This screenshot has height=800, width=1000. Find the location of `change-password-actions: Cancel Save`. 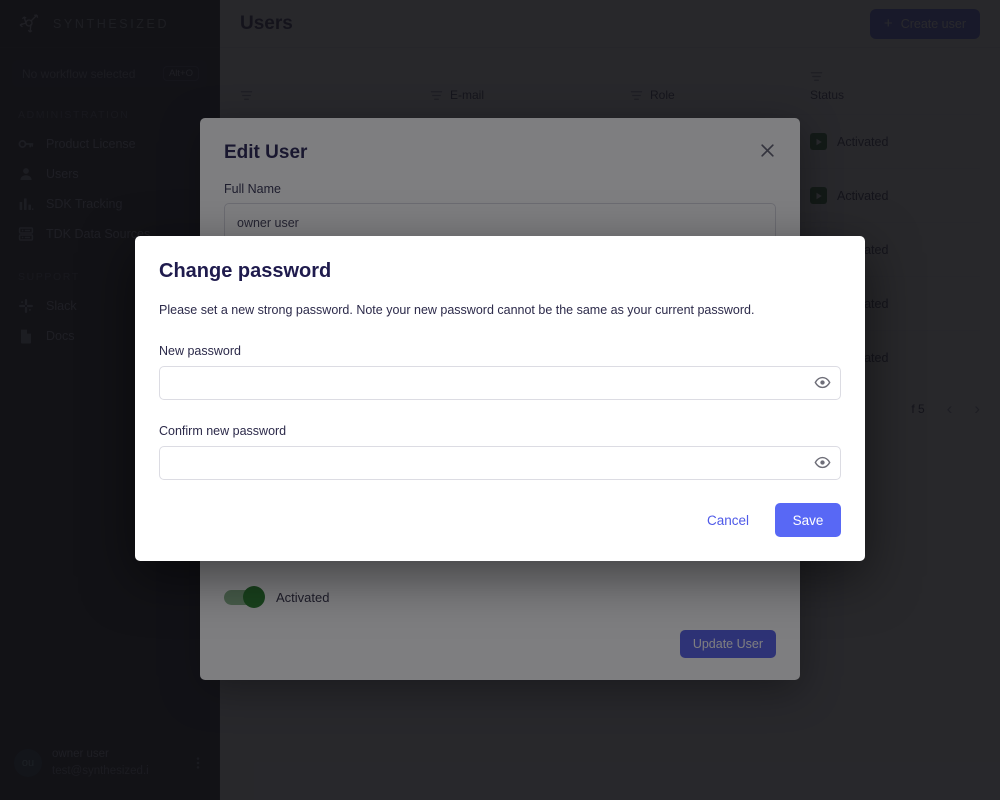

change-password-actions: Cancel Save is located at coordinates (500, 520).